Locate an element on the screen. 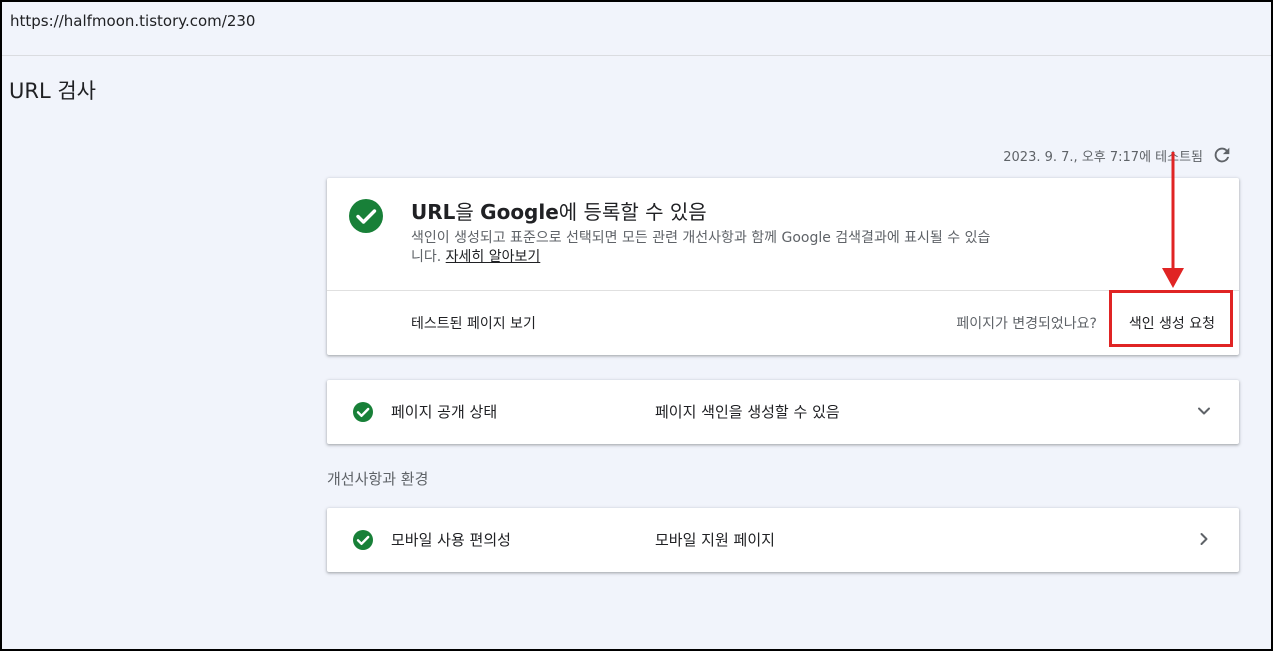 This screenshot has height=651, width=1273. heading-mid: 을 is located at coordinates (468, 212).